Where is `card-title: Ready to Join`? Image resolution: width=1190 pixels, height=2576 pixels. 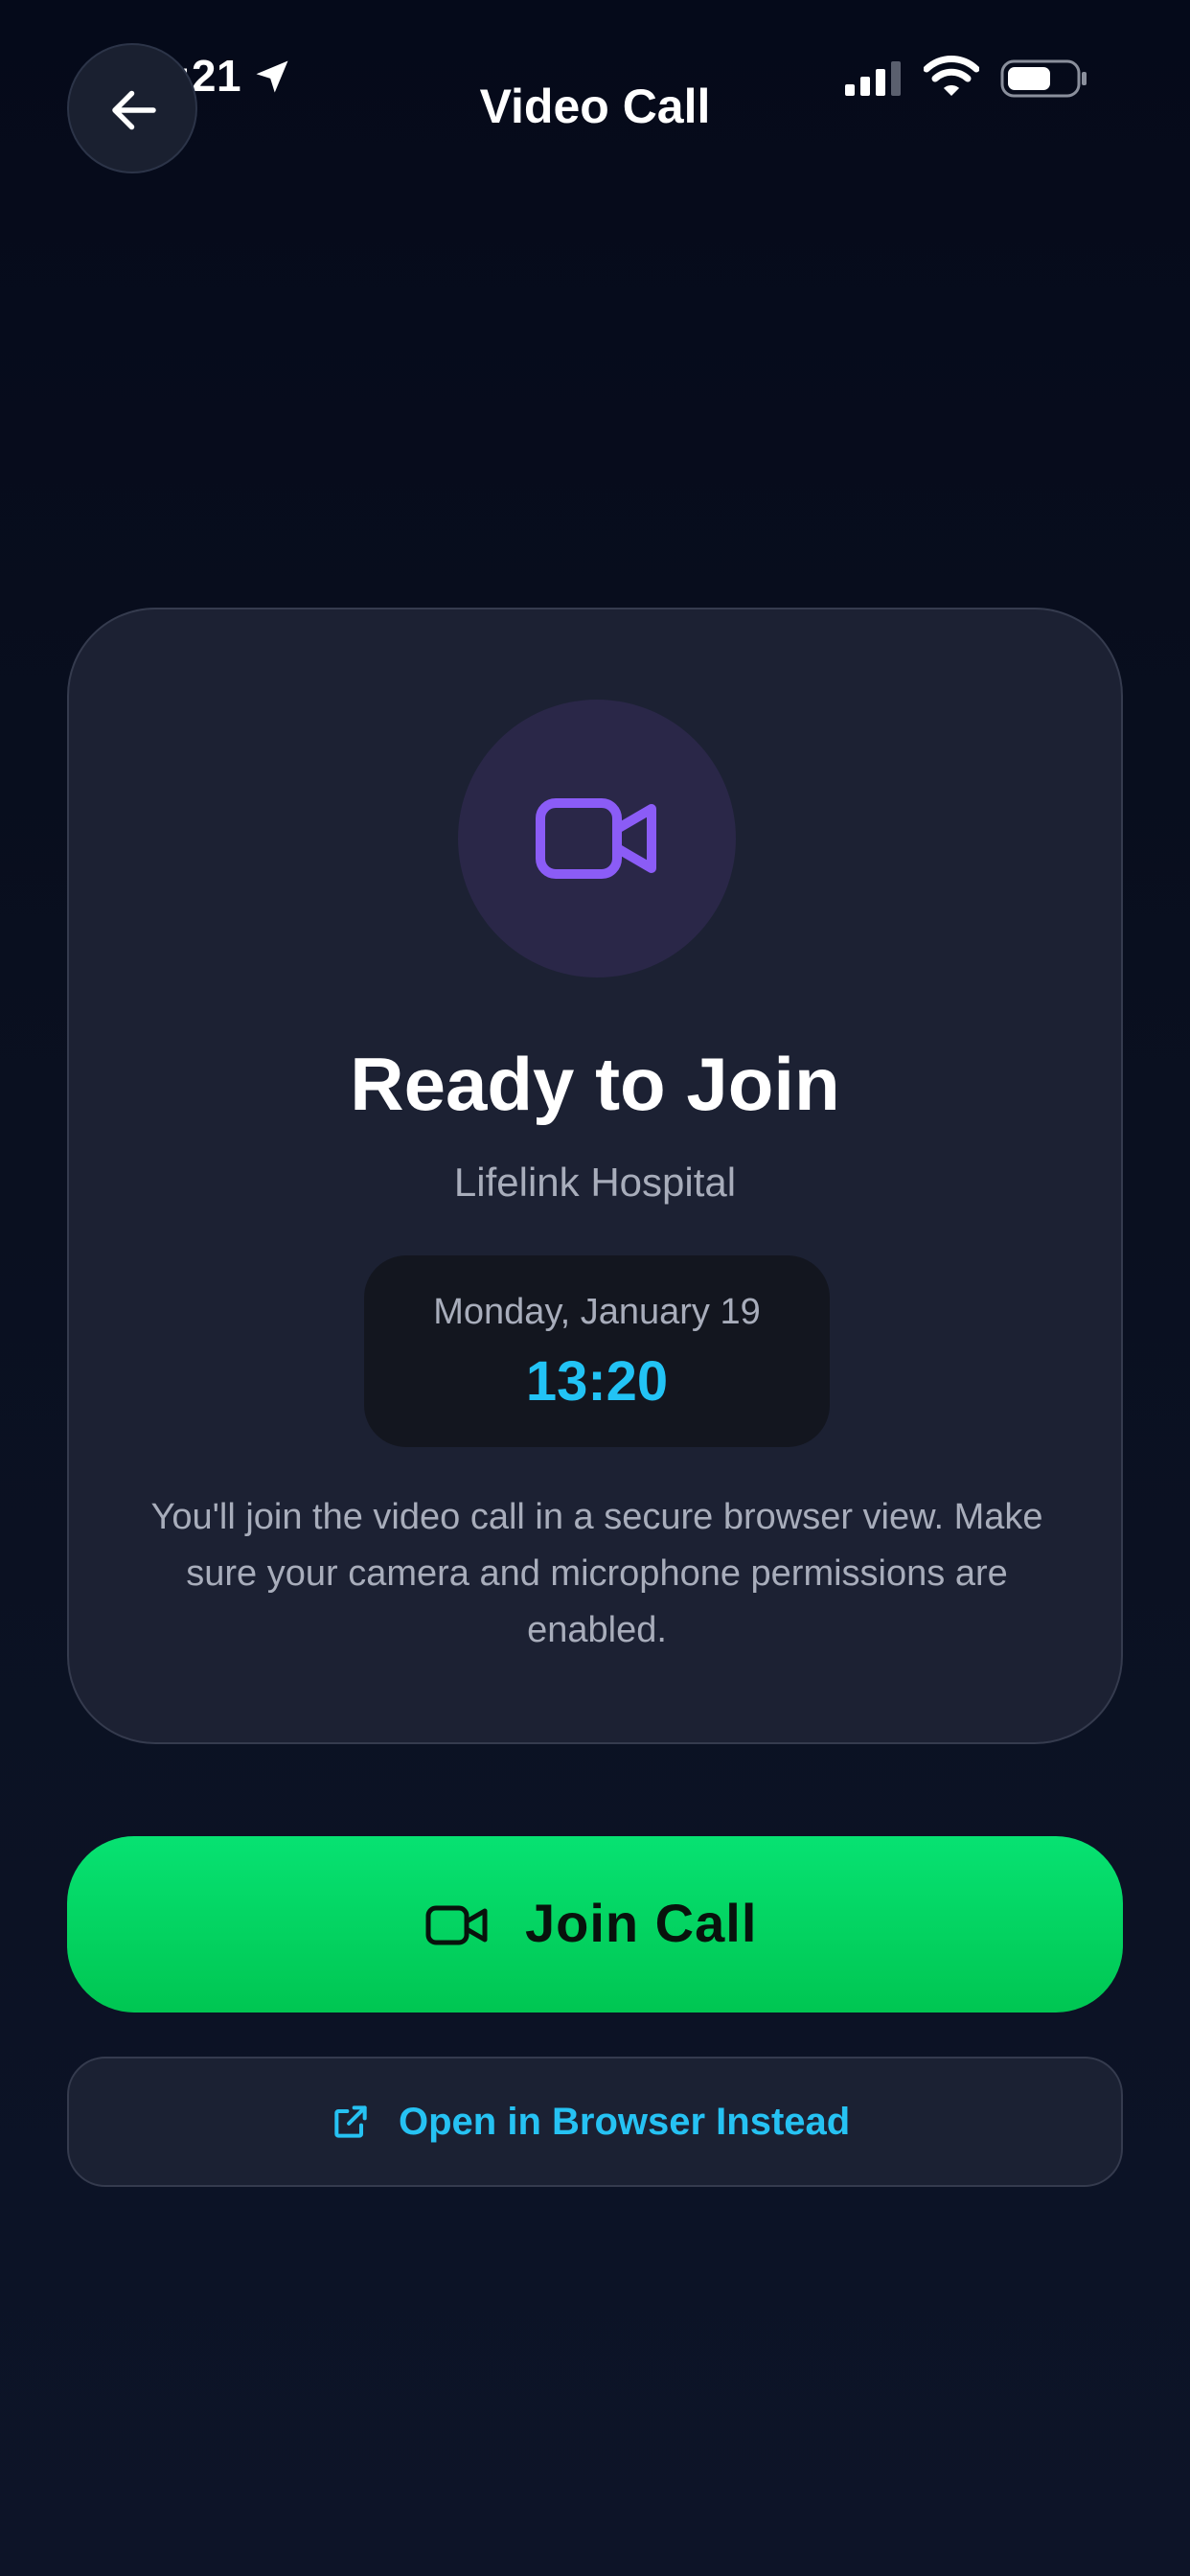 card-title: Ready to Join is located at coordinates (595, 1084).